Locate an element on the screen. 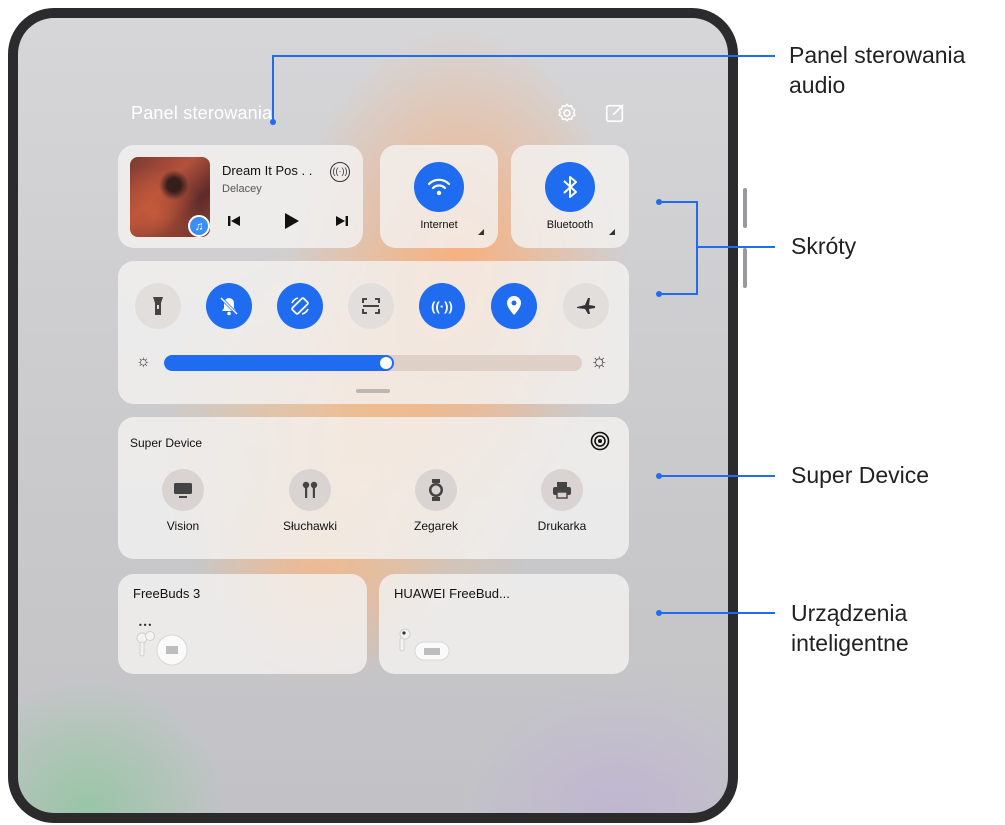 The image size is (1005, 825). drag-handle is located at coordinates (373, 391).